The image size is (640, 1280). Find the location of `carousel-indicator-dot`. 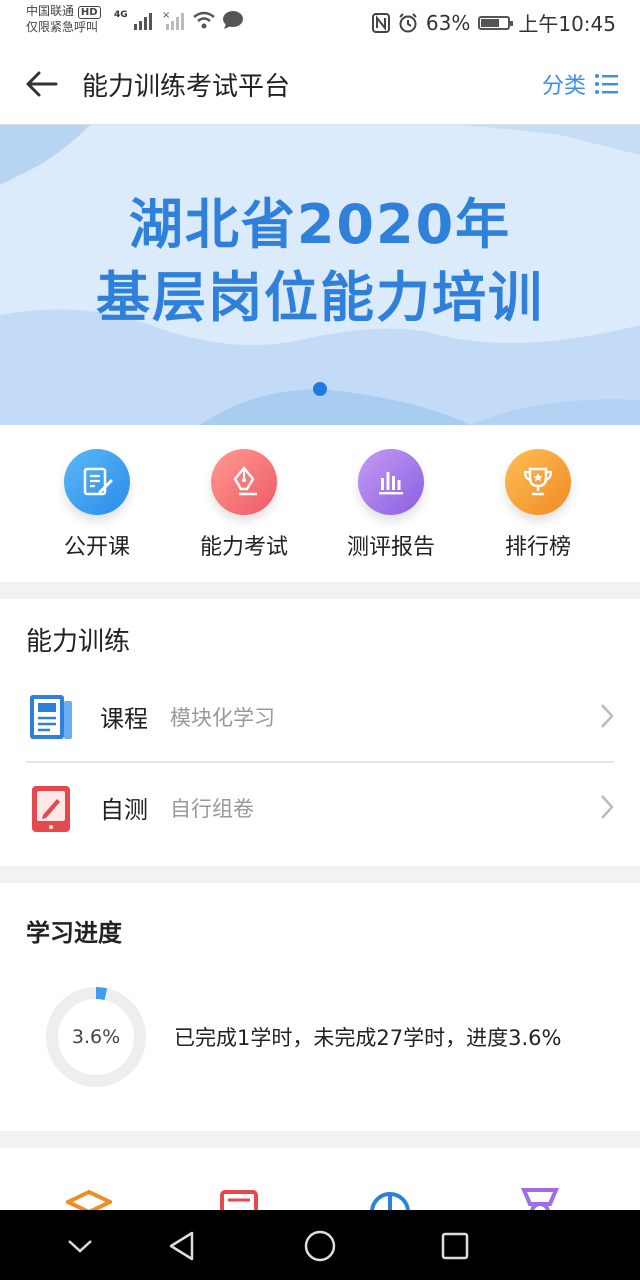

carousel-indicator-dot is located at coordinates (320, 389).